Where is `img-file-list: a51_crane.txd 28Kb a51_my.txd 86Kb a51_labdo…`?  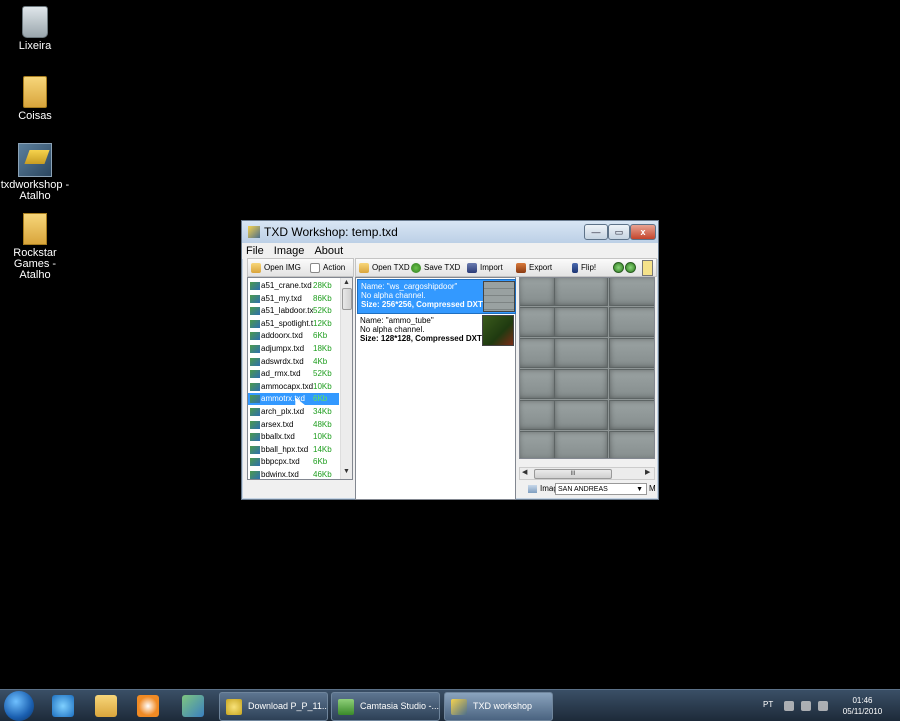
img-file-list: a51_crane.txd 28Kb a51_my.txd 86Kb a51_labdo… is located at coordinates (300, 378).